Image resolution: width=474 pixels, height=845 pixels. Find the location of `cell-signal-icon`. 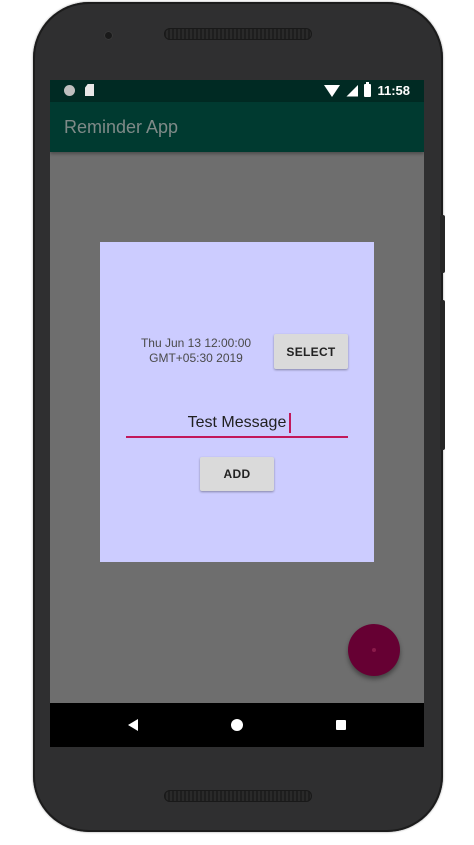

cell-signal-icon is located at coordinates (352, 90).